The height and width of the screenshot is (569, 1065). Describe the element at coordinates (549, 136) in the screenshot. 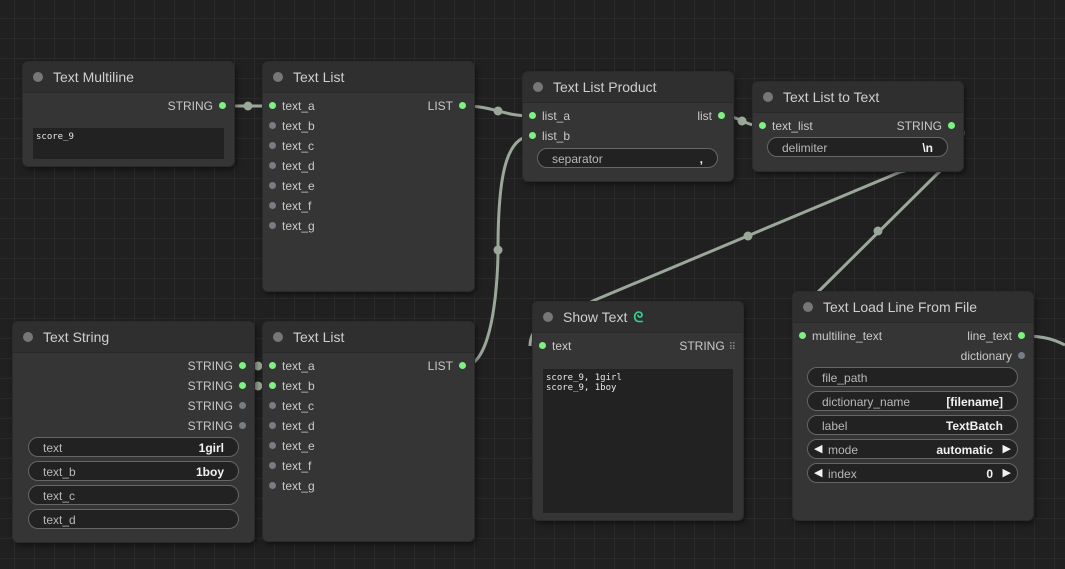

I see `input-slot-list-b: list_b` at that location.